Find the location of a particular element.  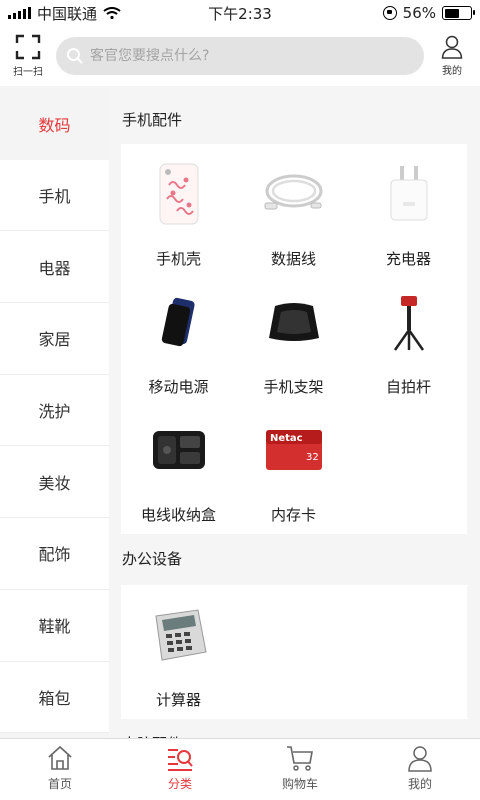

sidebar-item-label: 美妆 is located at coordinates (54, 483).